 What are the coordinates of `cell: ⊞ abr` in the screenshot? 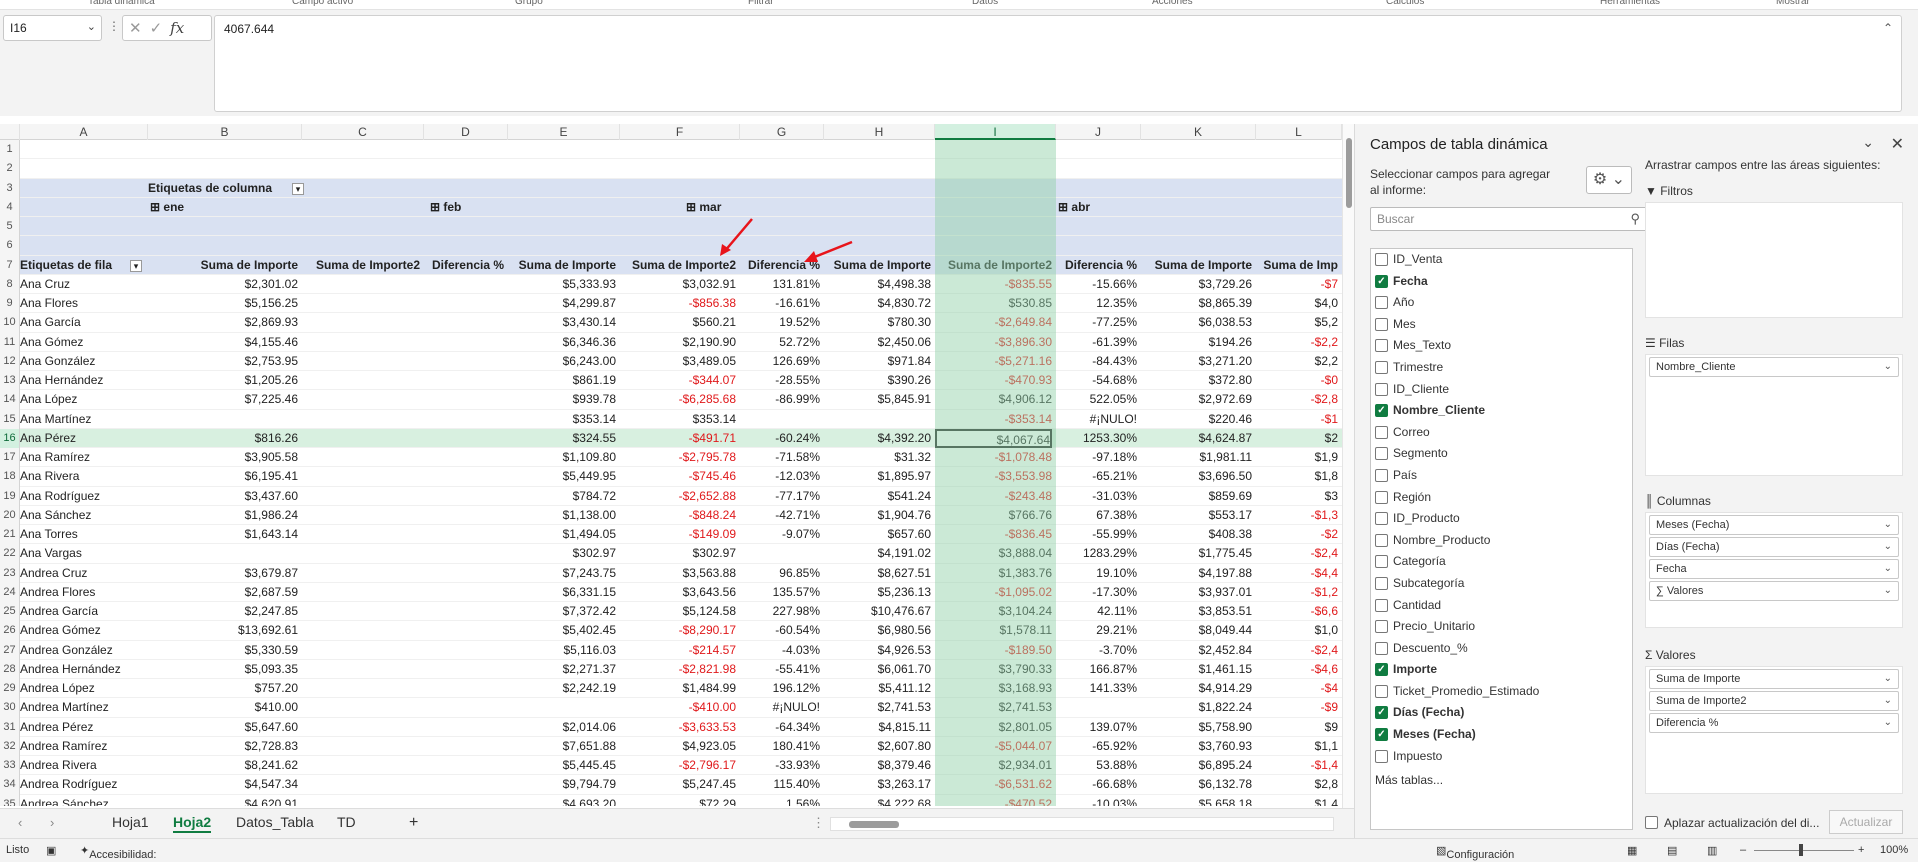 It's located at (1138, 207).